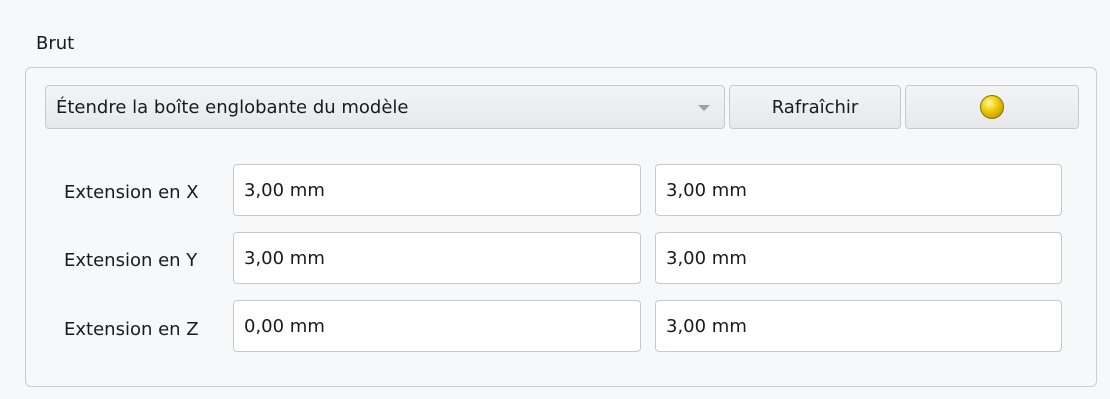 This screenshot has height=399, width=1110. I want to click on extension-x-label: Extension en X, so click(131, 192).